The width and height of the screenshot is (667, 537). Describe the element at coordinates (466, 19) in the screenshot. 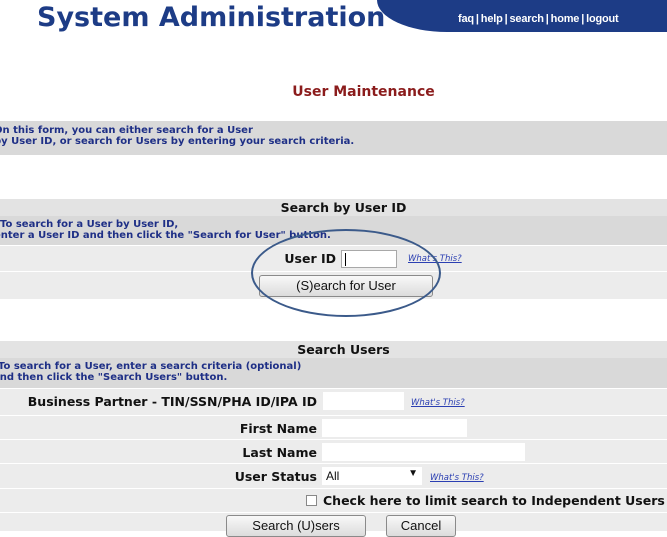

I see `nav-link-faq: faq` at that location.